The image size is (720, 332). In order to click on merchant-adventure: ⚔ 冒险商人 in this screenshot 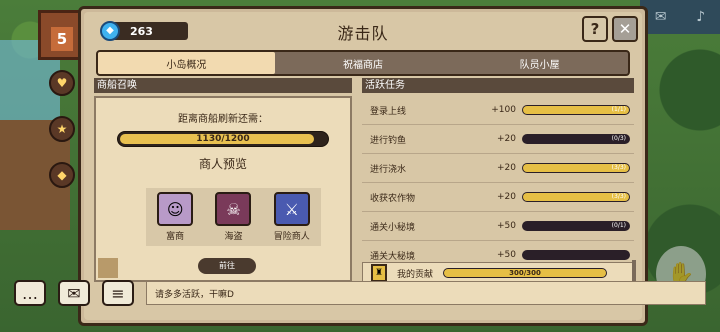, I will do `click(292, 217)`.